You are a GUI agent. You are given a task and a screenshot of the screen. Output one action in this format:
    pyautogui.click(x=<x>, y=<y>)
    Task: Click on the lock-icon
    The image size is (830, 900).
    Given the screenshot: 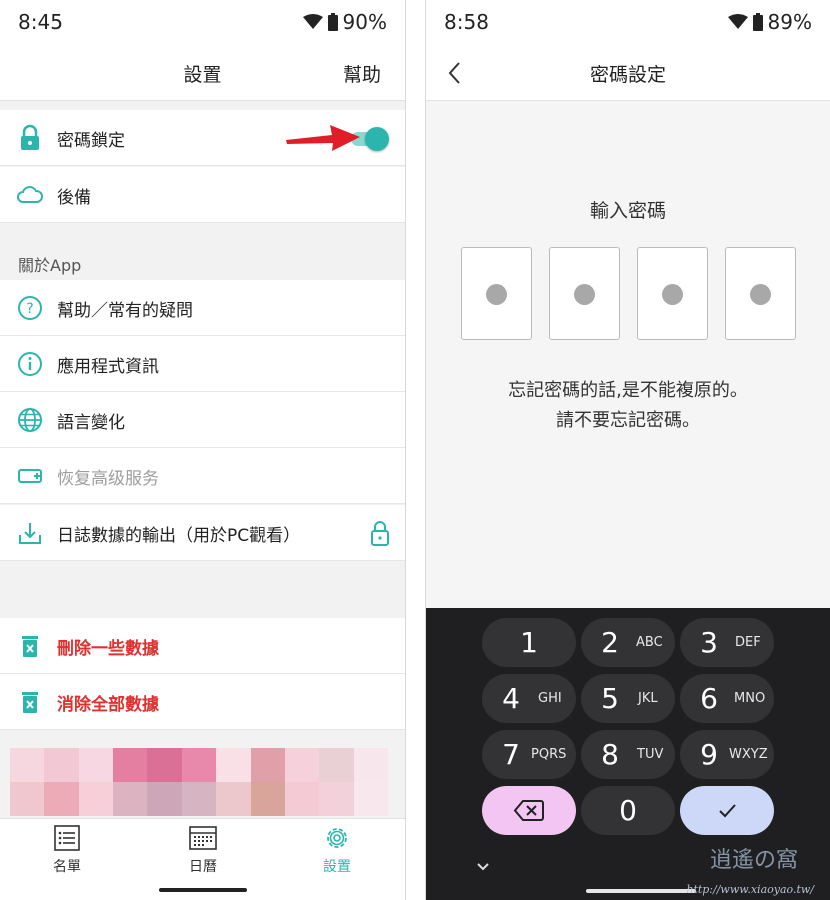 What is the action you would take?
    pyautogui.click(x=30, y=137)
    